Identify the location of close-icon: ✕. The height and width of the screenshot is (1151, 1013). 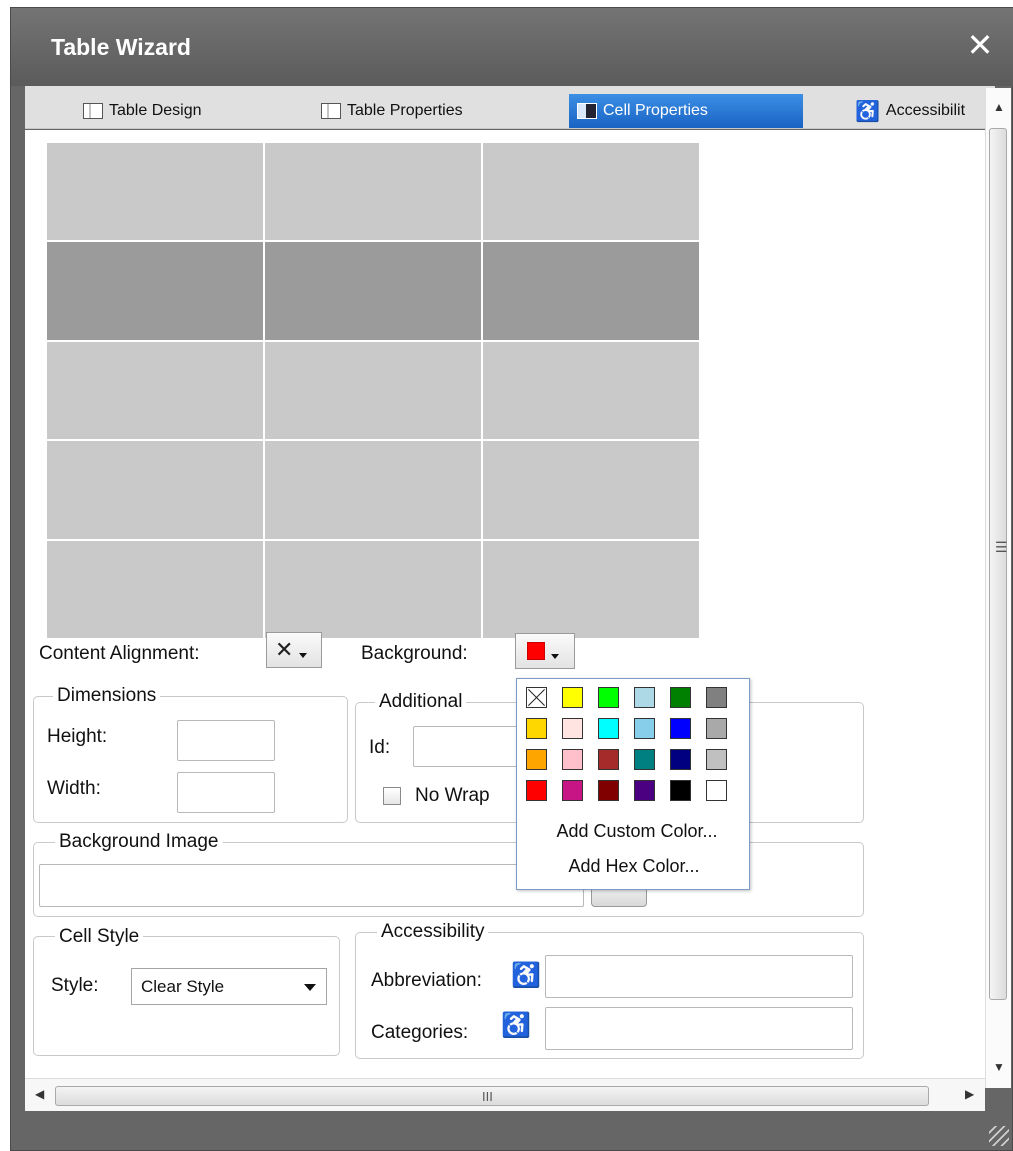
(980, 45).